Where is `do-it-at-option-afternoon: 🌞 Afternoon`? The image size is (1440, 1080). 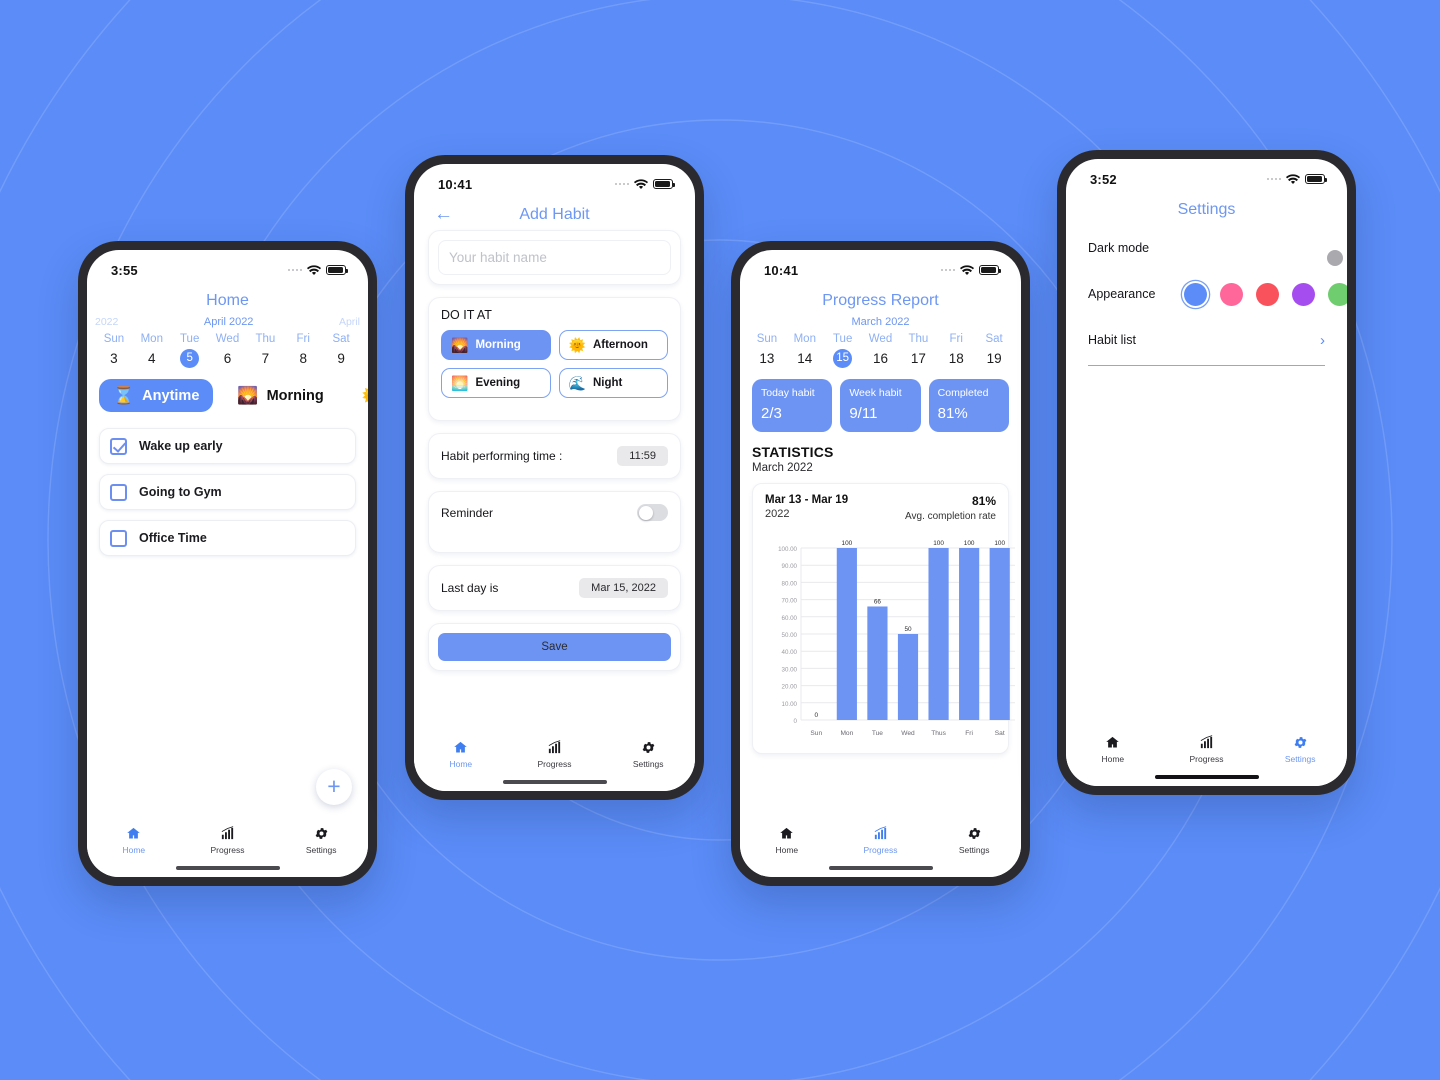
do-it-at-option-afternoon: 🌞 Afternoon is located at coordinates (613, 345).